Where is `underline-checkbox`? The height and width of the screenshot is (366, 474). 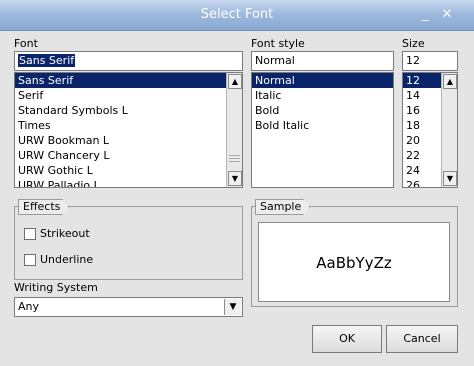 underline-checkbox is located at coordinates (30, 260).